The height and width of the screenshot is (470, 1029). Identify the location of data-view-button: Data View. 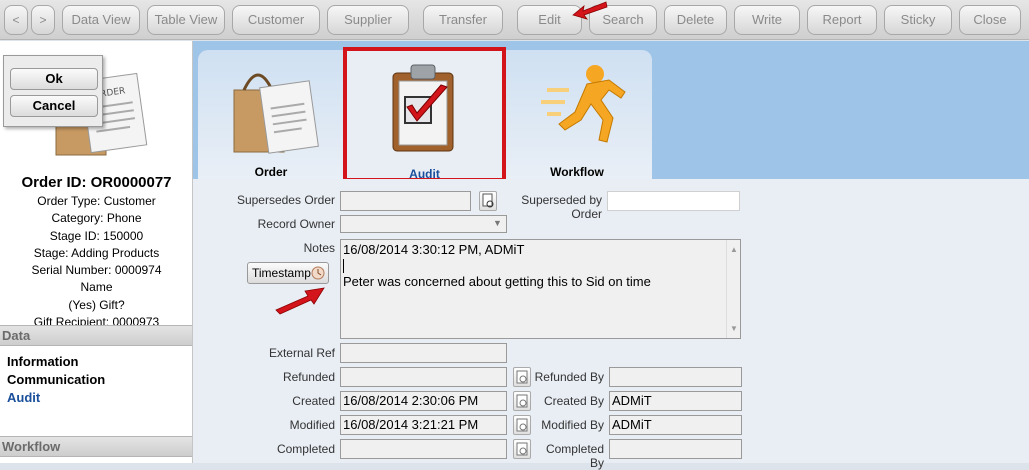
(101, 20).